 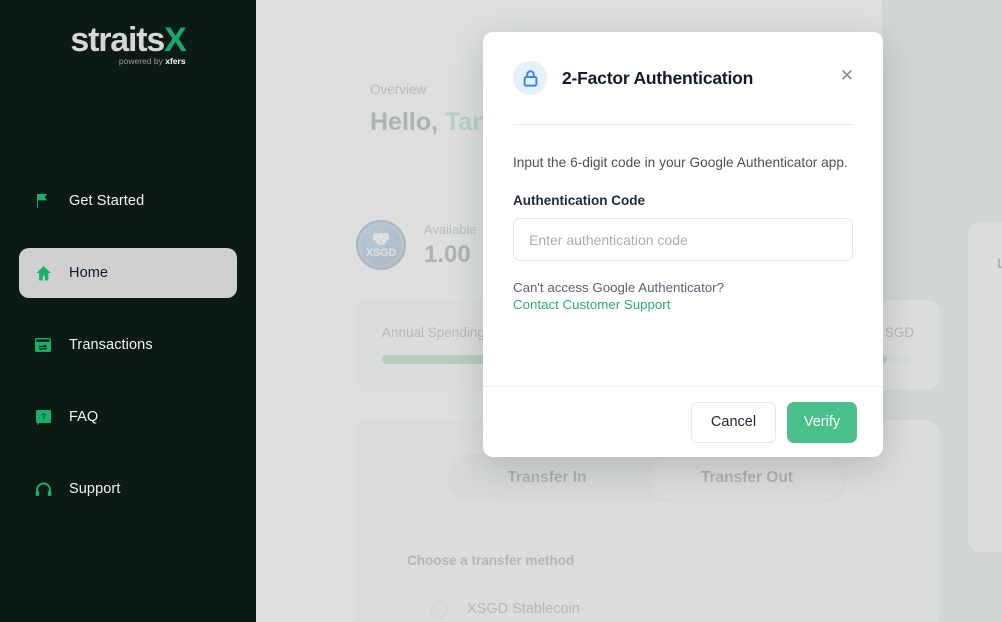 I want to click on sidebar-item-label: Support, so click(x=95, y=489).